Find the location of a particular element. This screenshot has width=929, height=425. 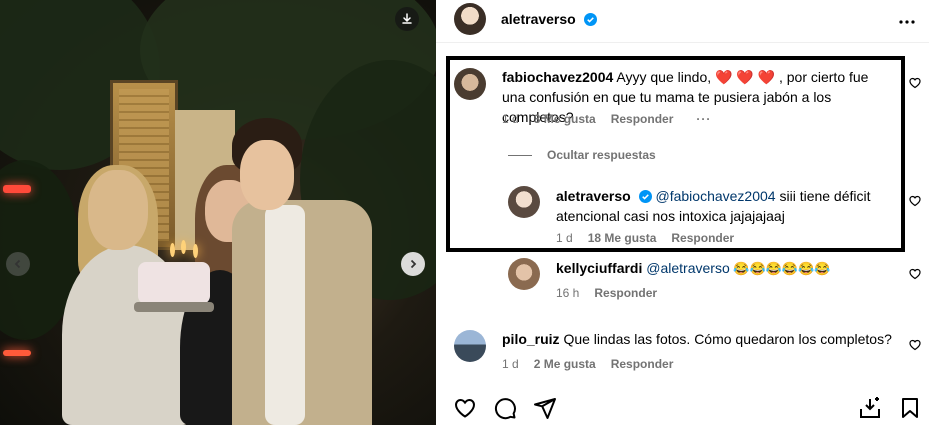

comment-meta: 1 d 18 Me gusta Responder is located at coordinates (645, 238).